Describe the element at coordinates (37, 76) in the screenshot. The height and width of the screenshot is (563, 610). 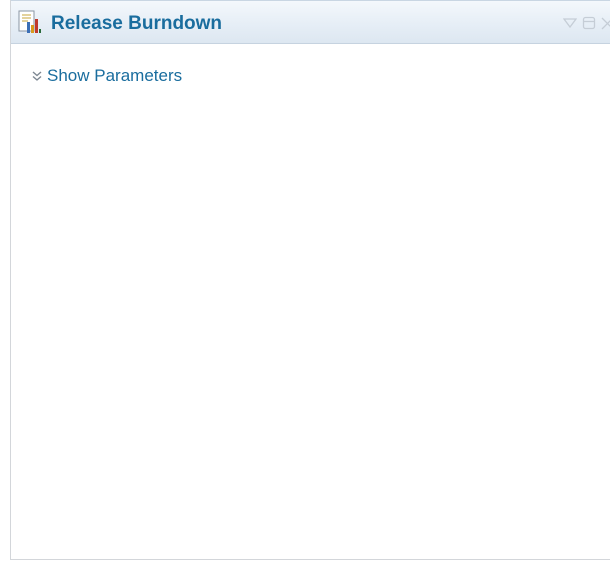
I see `double-chevron-down-icon` at that location.